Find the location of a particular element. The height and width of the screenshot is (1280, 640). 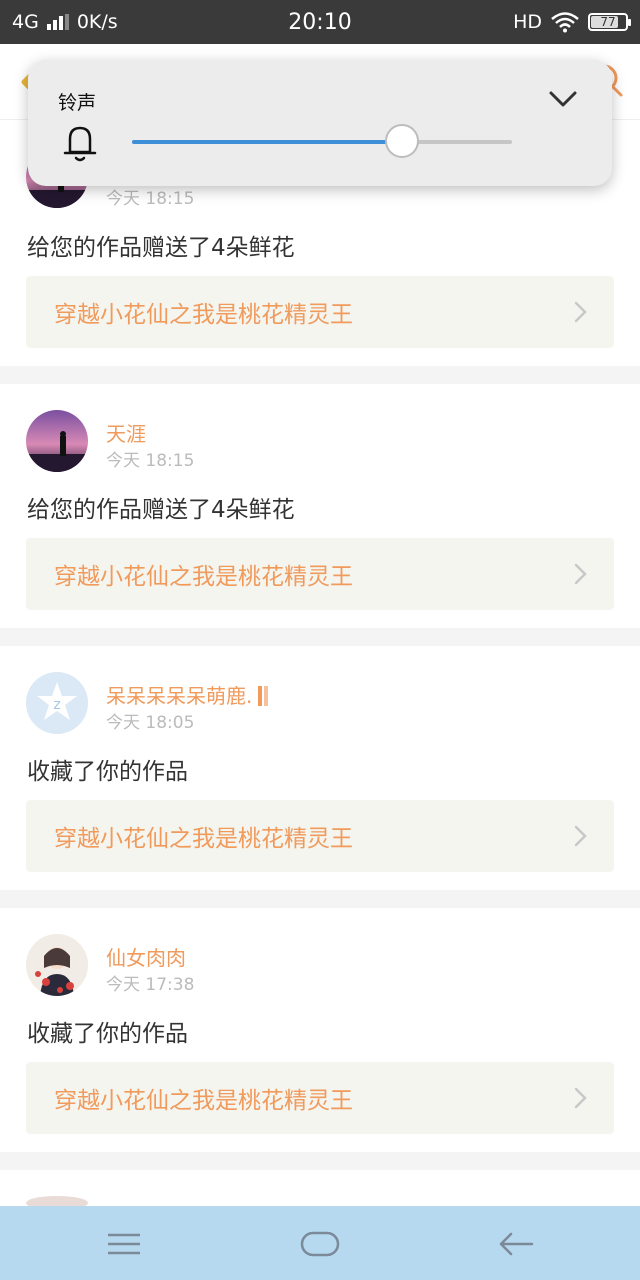

svg-text: z is located at coordinates (56, 705).